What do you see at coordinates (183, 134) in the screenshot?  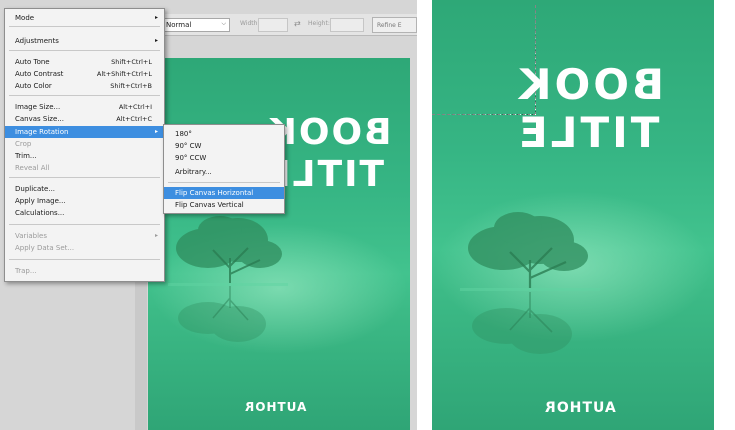 I see `submenu-item-label: 180°` at bounding box center [183, 134].